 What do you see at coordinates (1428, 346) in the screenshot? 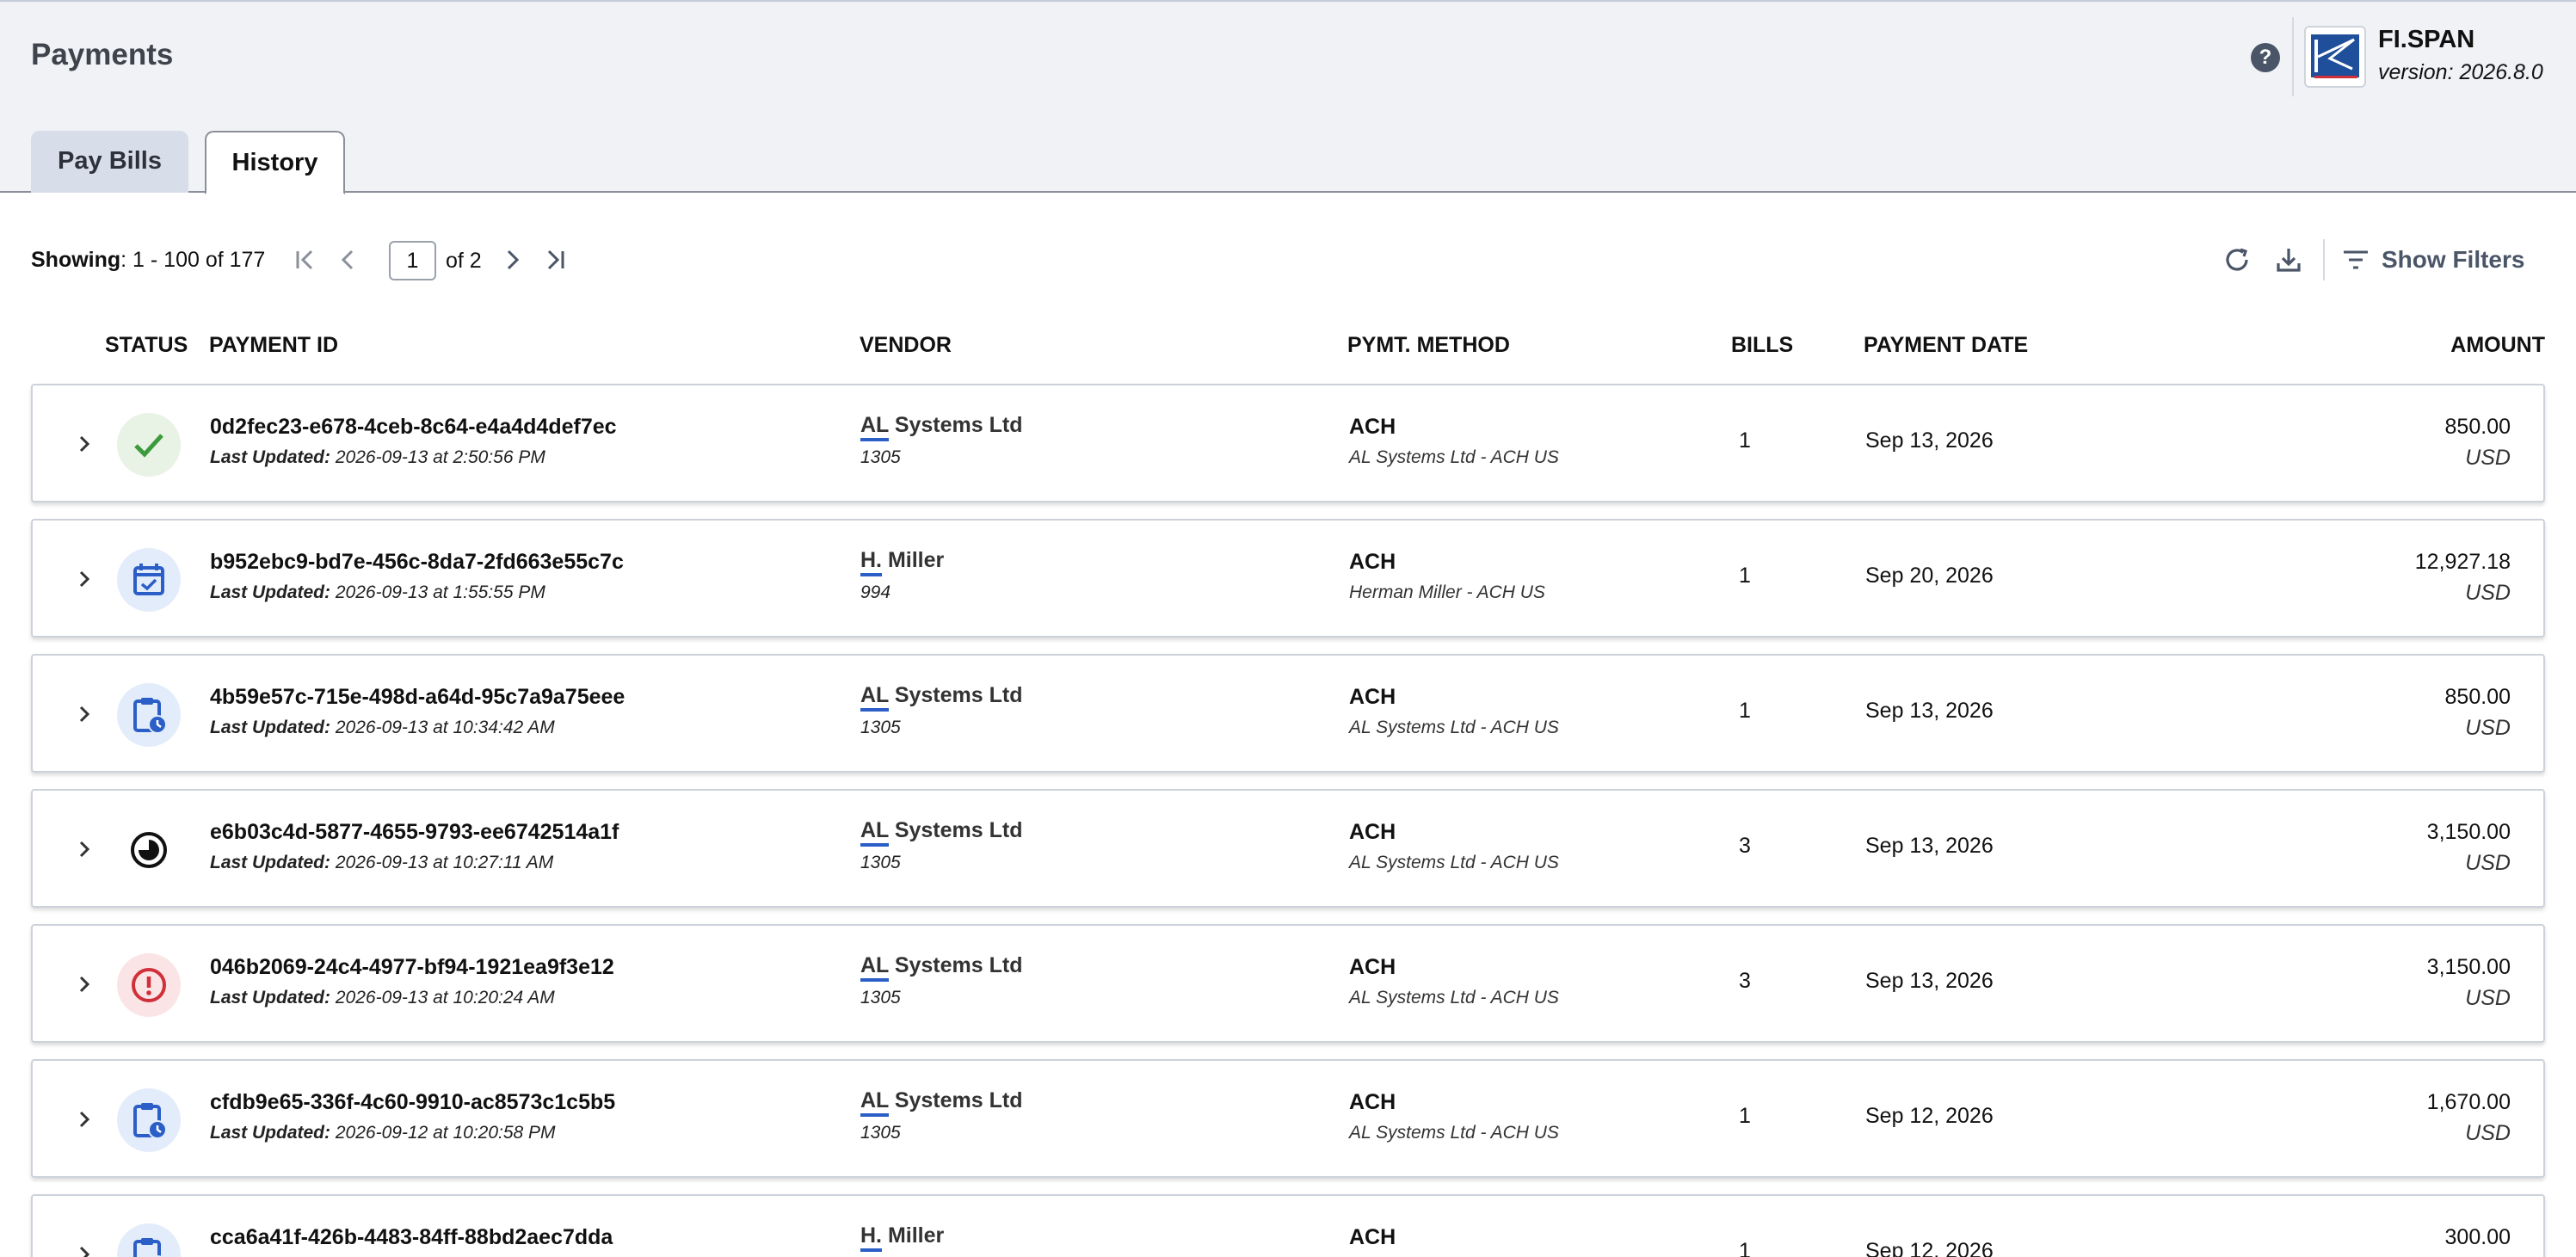
I see `column-header-method: PYMT. METHOD` at bounding box center [1428, 346].